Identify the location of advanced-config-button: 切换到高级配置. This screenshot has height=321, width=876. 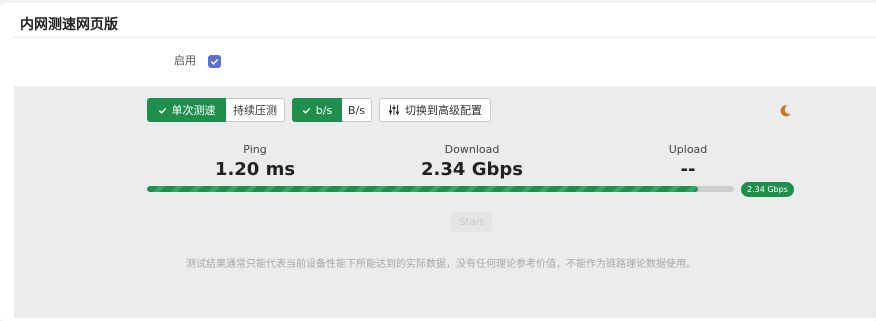
(435, 110).